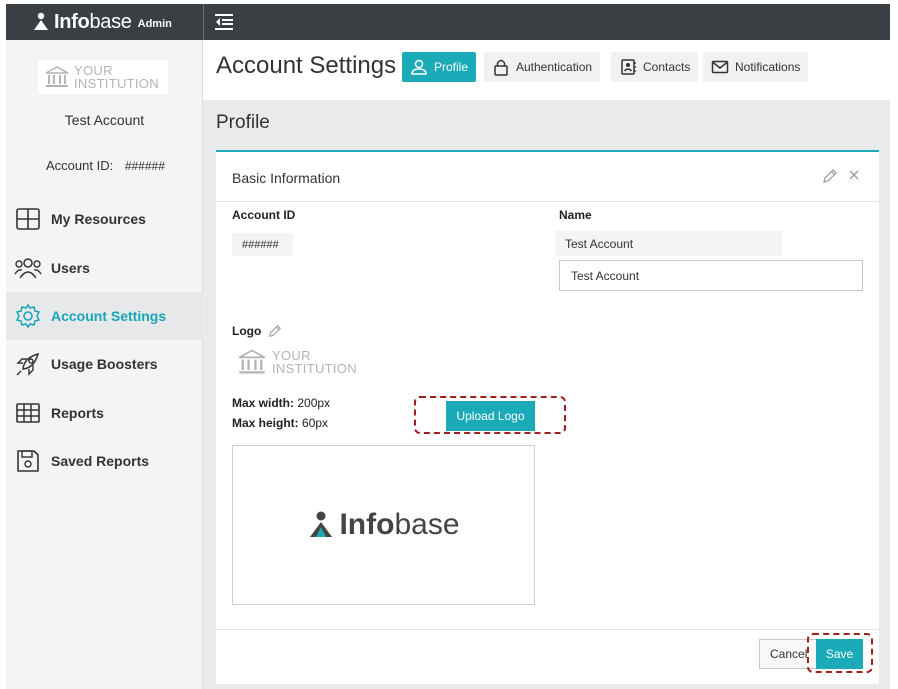 The width and height of the screenshot is (898, 689). I want to click on sidebar-item-label: Usage Boosters, so click(104, 364).